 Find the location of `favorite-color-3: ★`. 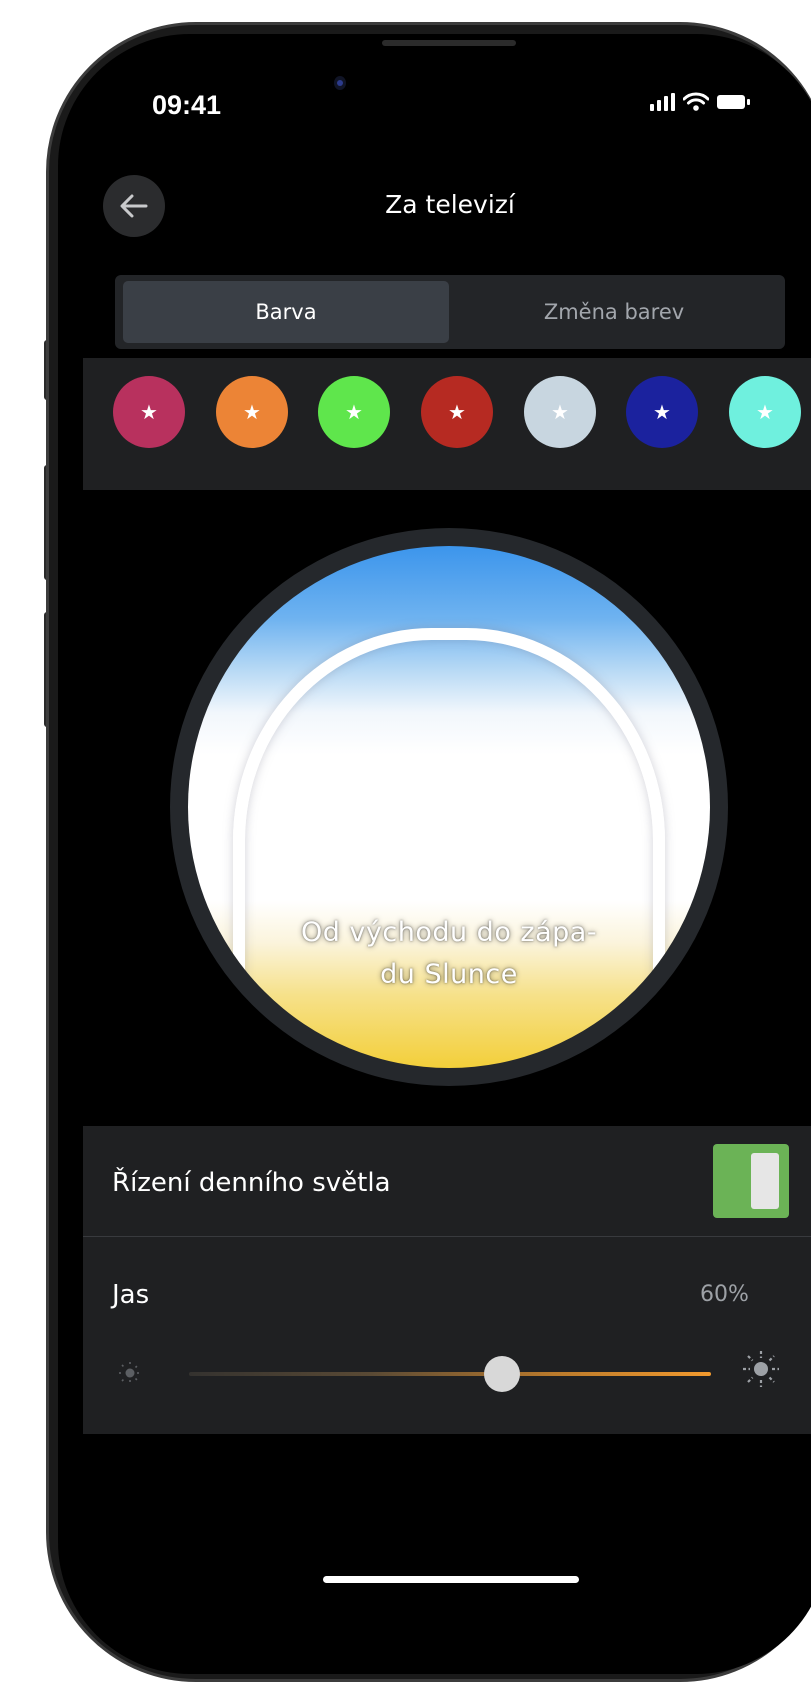

favorite-color-3: ★ is located at coordinates (354, 412).